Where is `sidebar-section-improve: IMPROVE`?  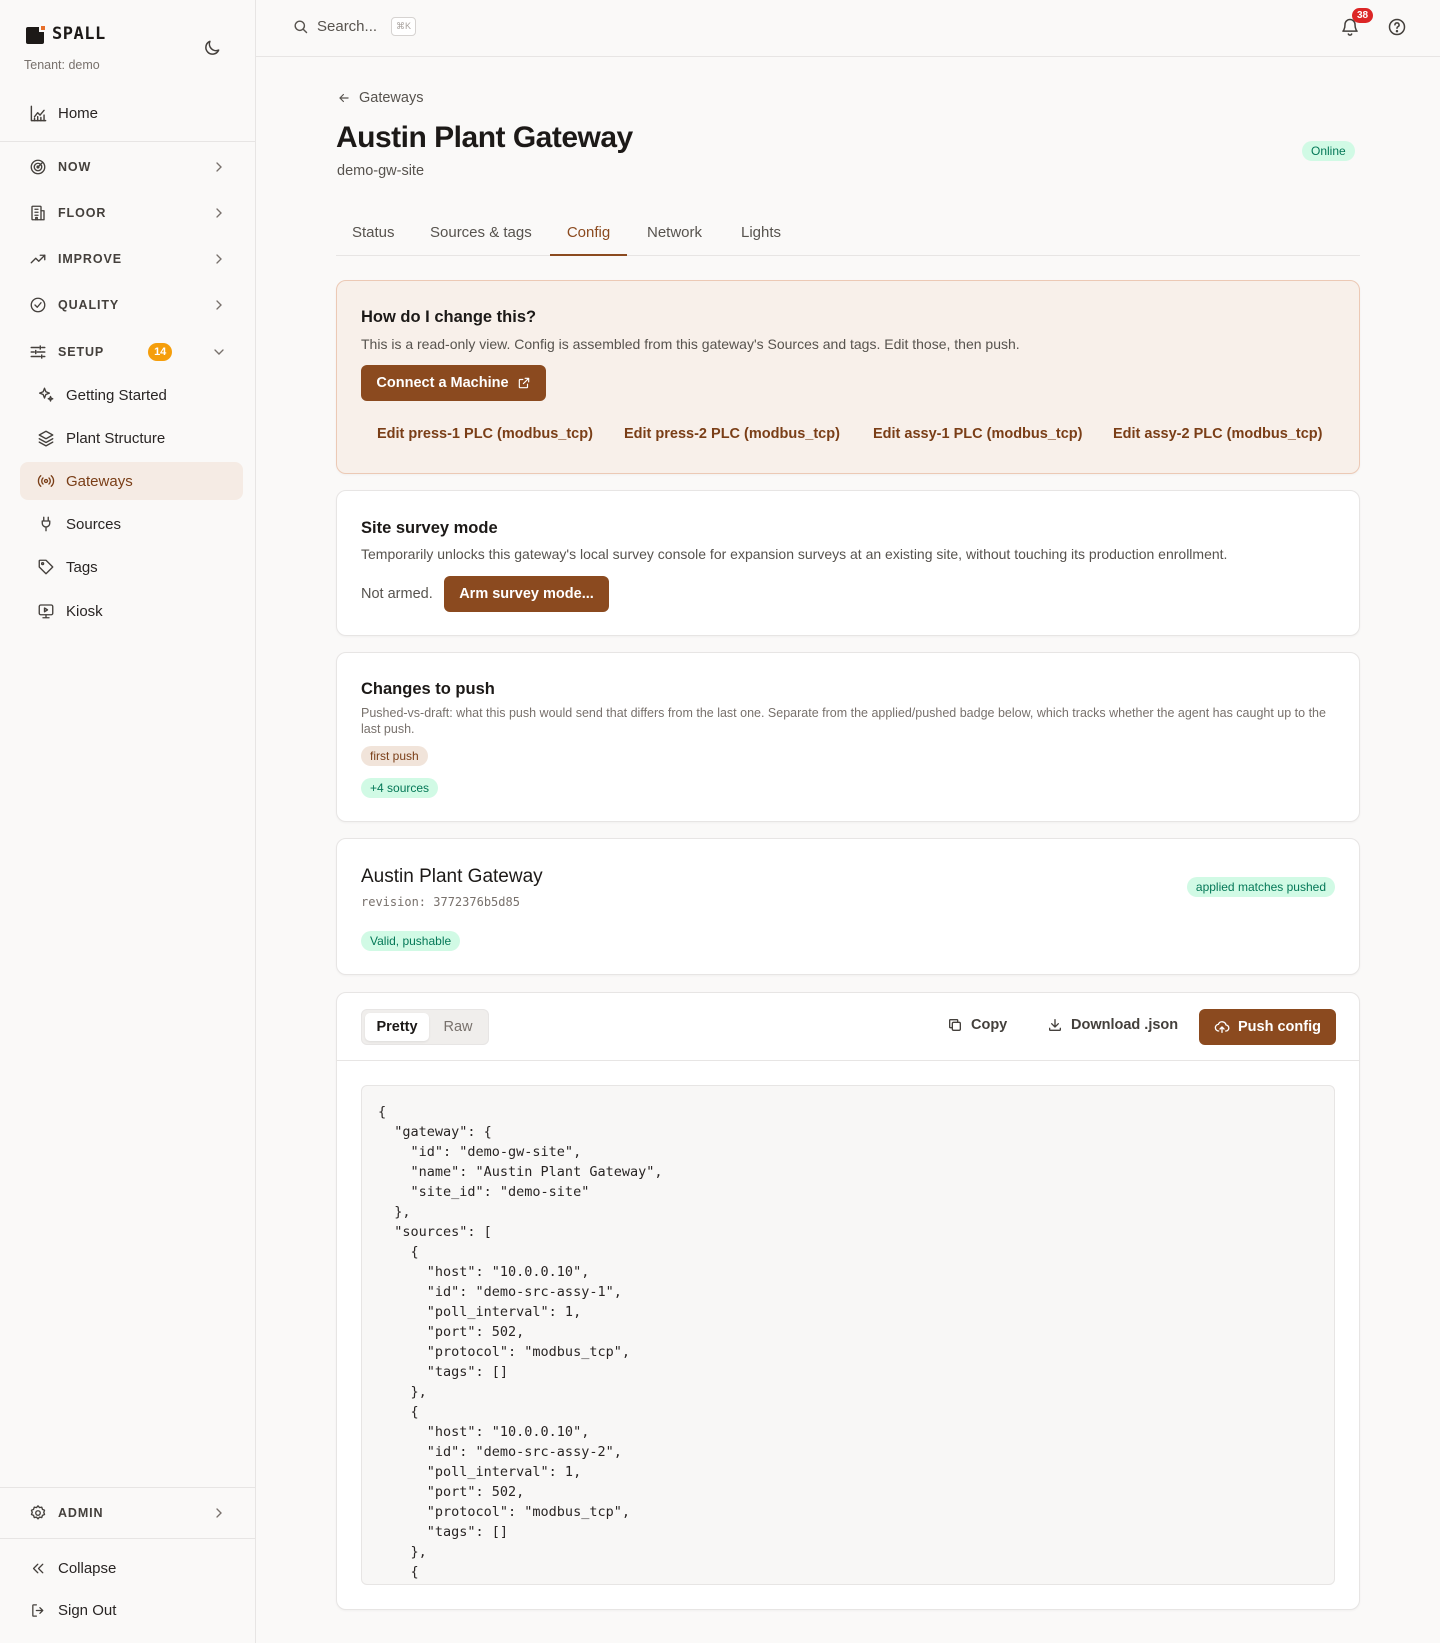 sidebar-section-improve: IMPROVE is located at coordinates (131, 259).